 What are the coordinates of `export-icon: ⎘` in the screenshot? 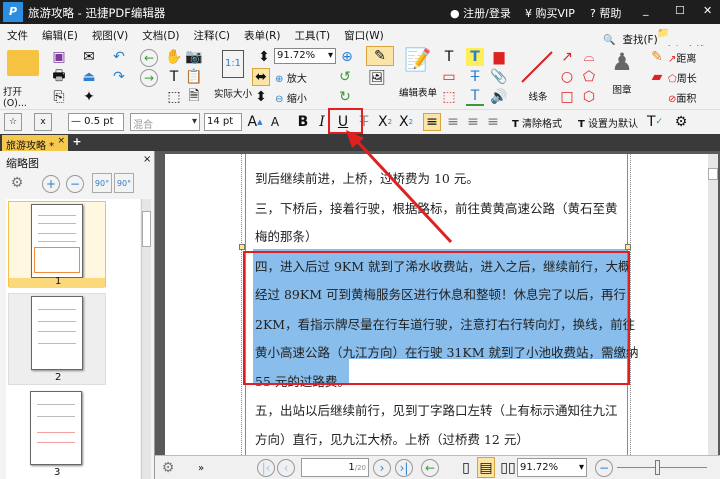 It's located at (59, 97).